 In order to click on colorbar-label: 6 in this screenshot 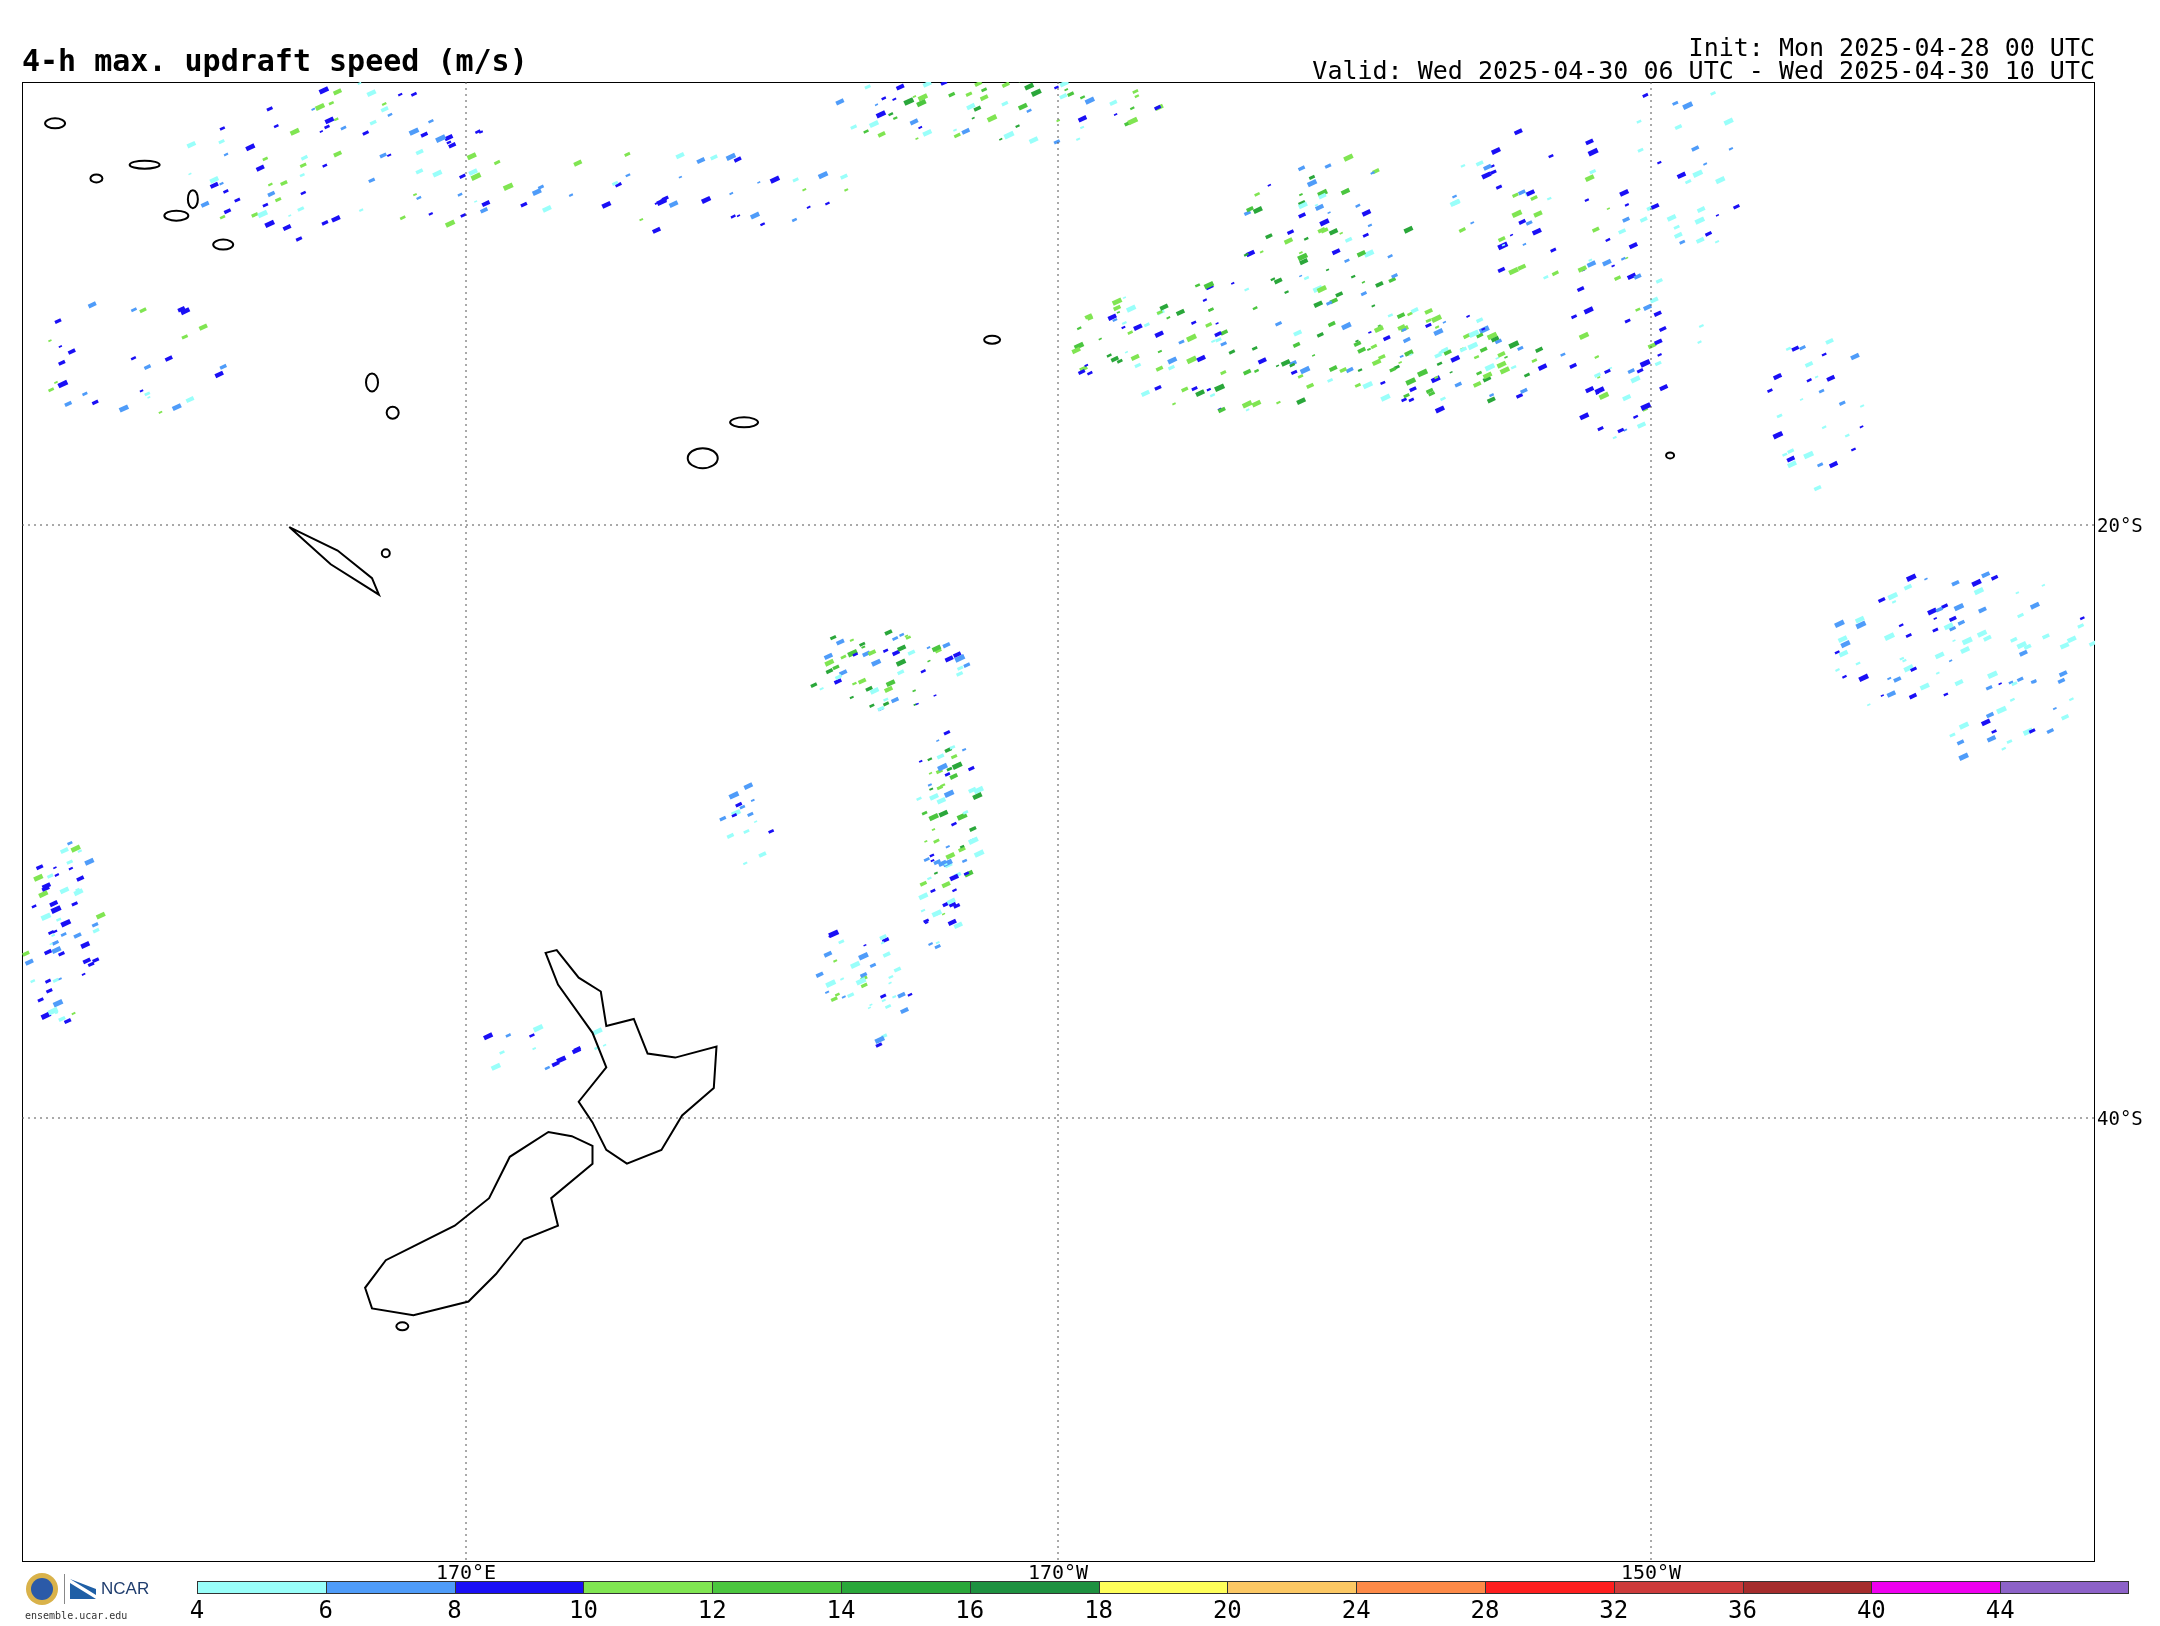, I will do `click(325, 1610)`.